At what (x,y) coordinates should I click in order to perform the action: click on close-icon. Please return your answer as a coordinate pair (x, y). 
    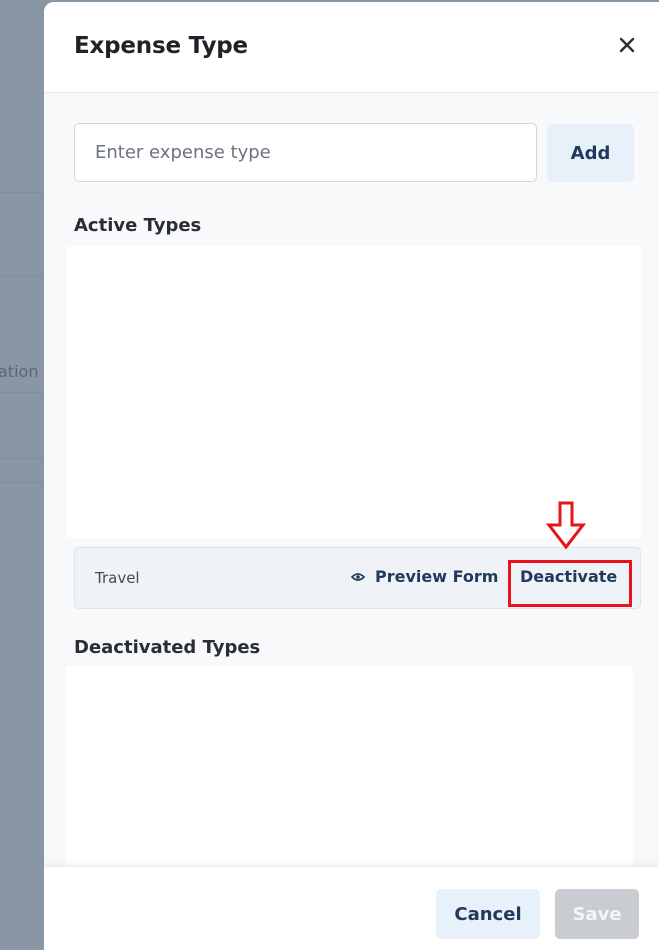
    Looking at the image, I should click on (627, 45).